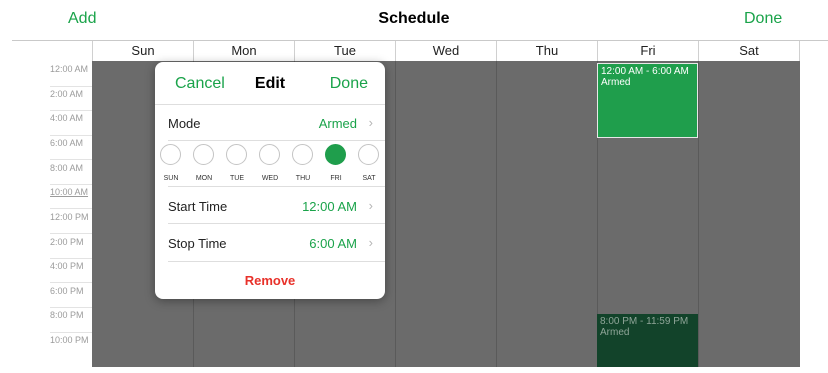 This screenshot has height=373, width=828. I want to click on day-header-fri: Fri, so click(647, 51).